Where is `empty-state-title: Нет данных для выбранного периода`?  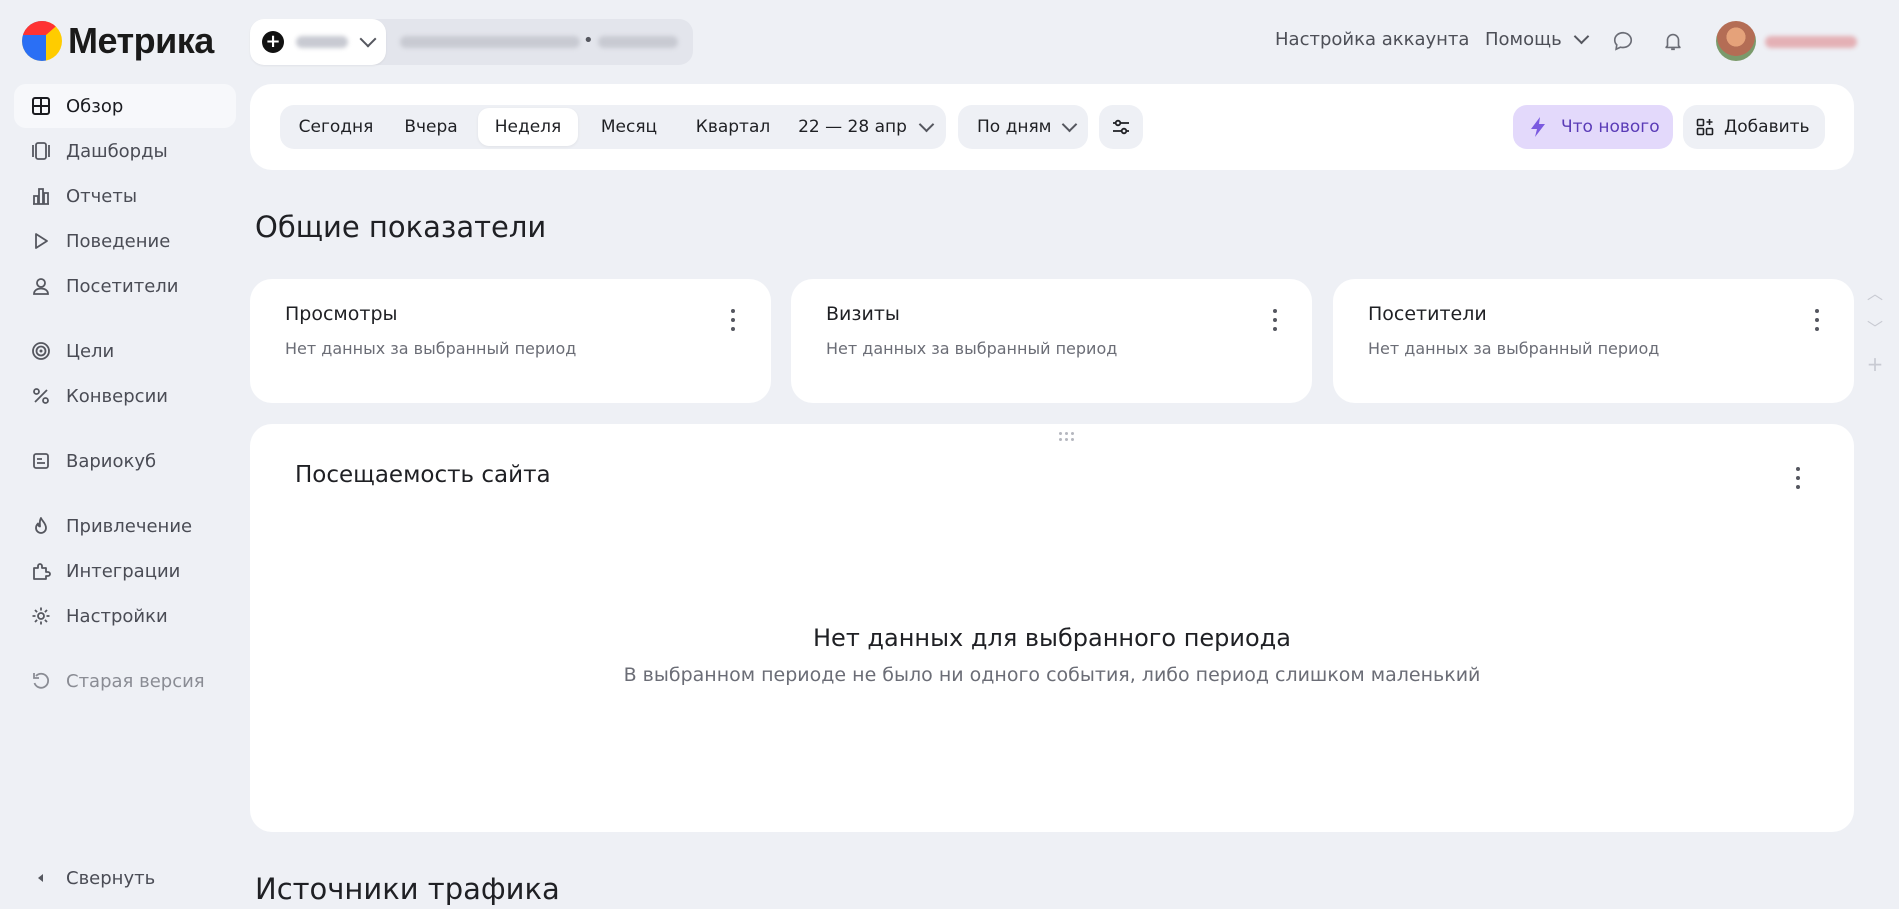 empty-state-title: Нет данных для выбранного периода is located at coordinates (1052, 638).